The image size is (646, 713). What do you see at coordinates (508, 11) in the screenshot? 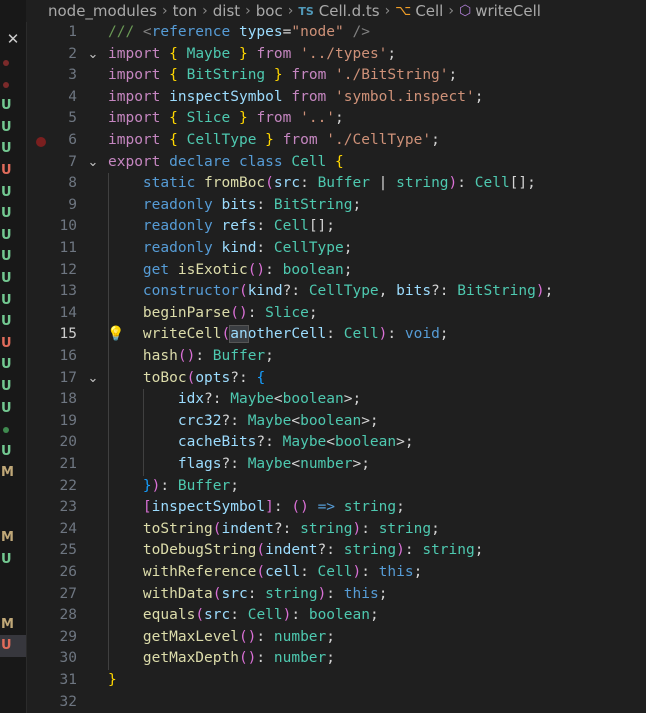
I see `breadcrumb-item-method: writeCell` at bounding box center [508, 11].